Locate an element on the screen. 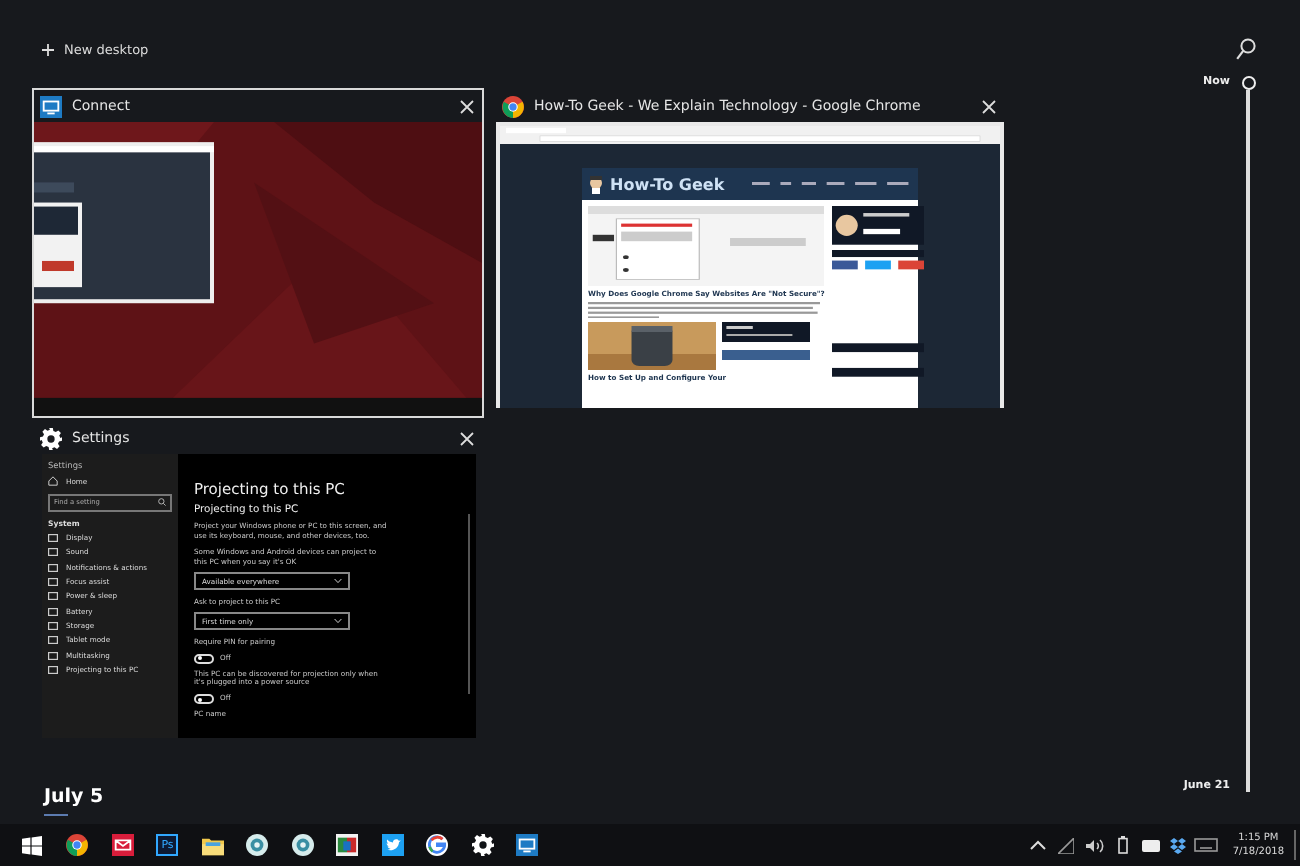 Image resolution: width=1300 pixels, height=866 pixels. windows-logo-icon is located at coordinates (32, 845).